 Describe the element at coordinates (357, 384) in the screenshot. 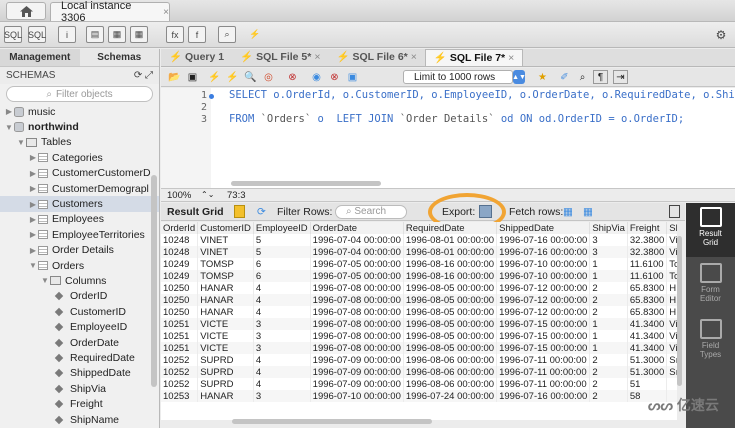

I see `table-cell: 1996-07-09 00:00:00` at that location.